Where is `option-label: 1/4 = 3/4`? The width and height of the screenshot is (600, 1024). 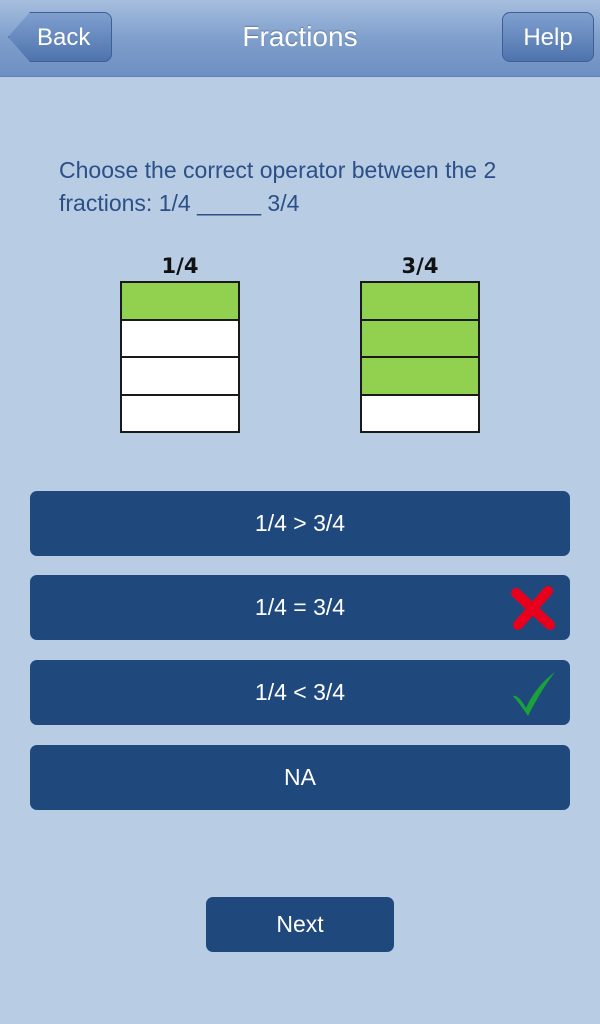 option-label: 1/4 = 3/4 is located at coordinates (300, 607).